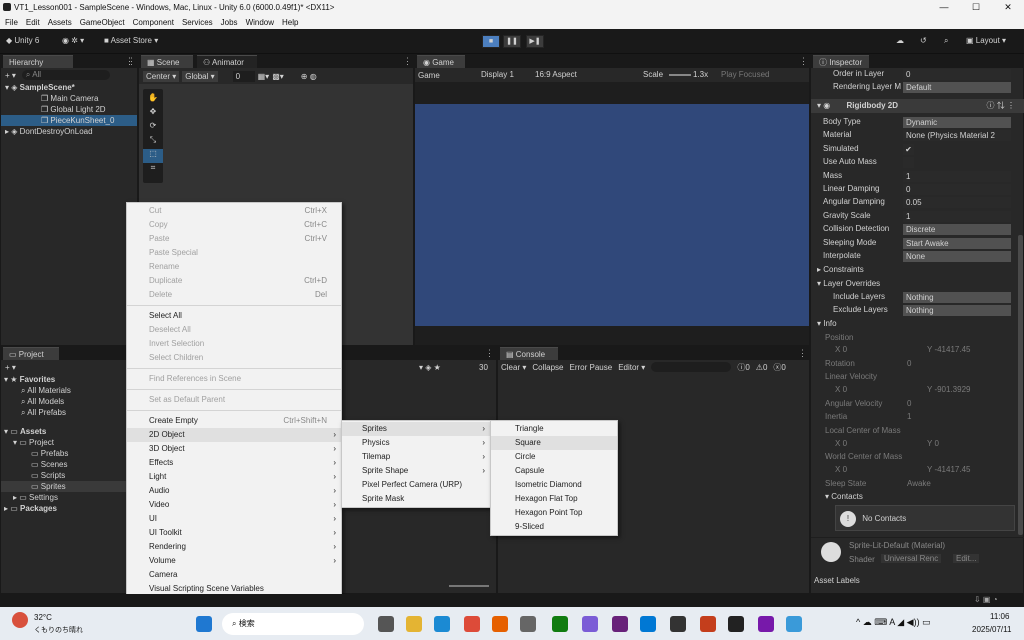  What do you see at coordinates (957, 243) in the screenshot?
I see `rb-field-value: Start Awake` at bounding box center [957, 243].